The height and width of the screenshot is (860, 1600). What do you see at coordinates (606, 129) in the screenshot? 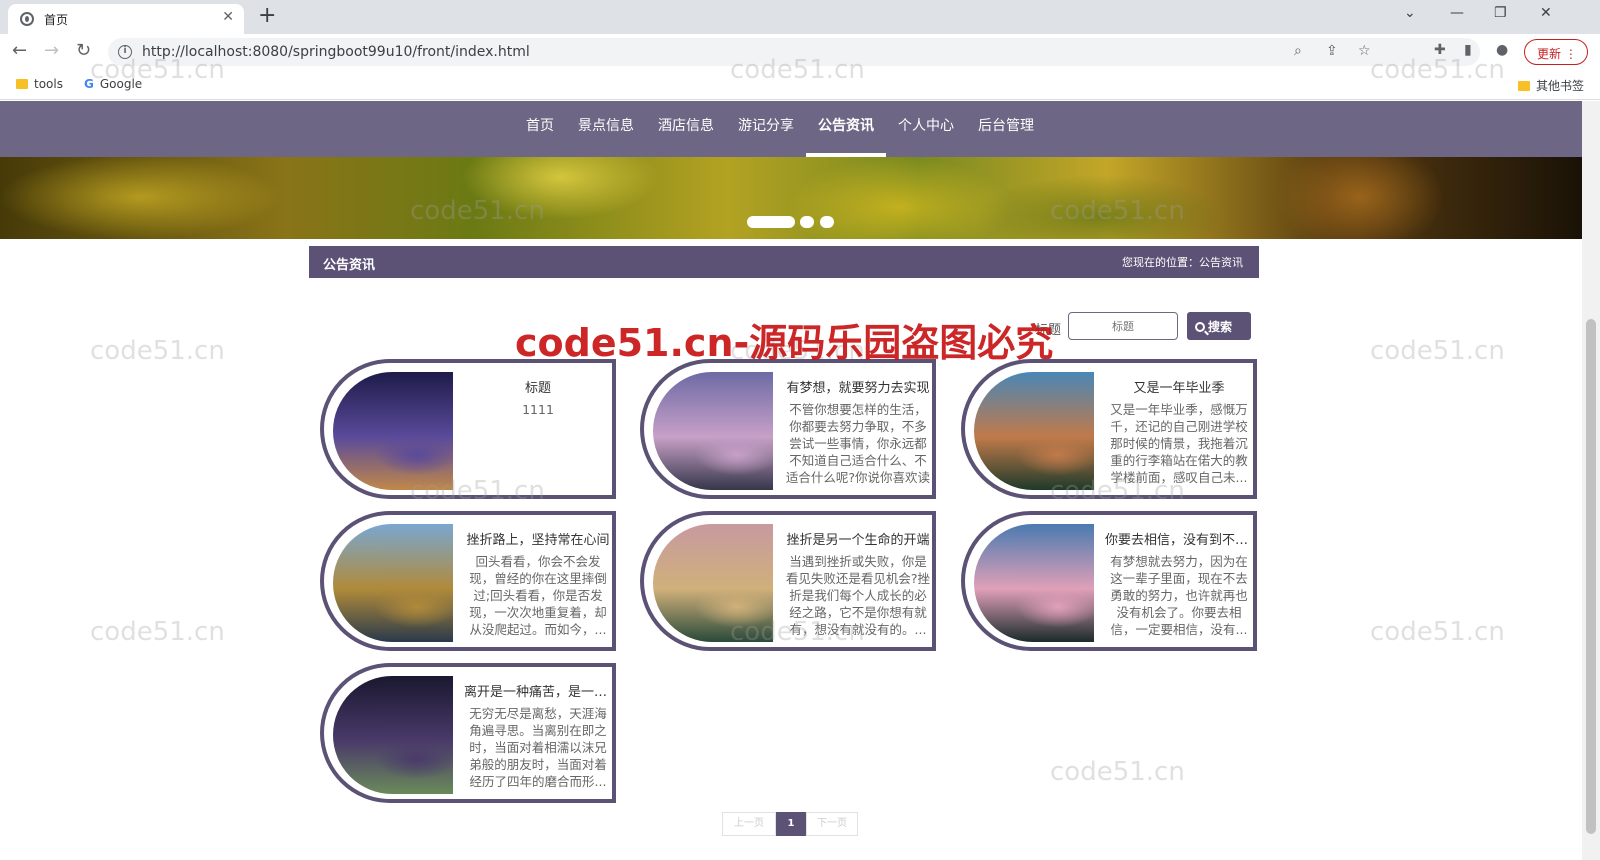
I see `nav-item: 景点信息` at bounding box center [606, 129].